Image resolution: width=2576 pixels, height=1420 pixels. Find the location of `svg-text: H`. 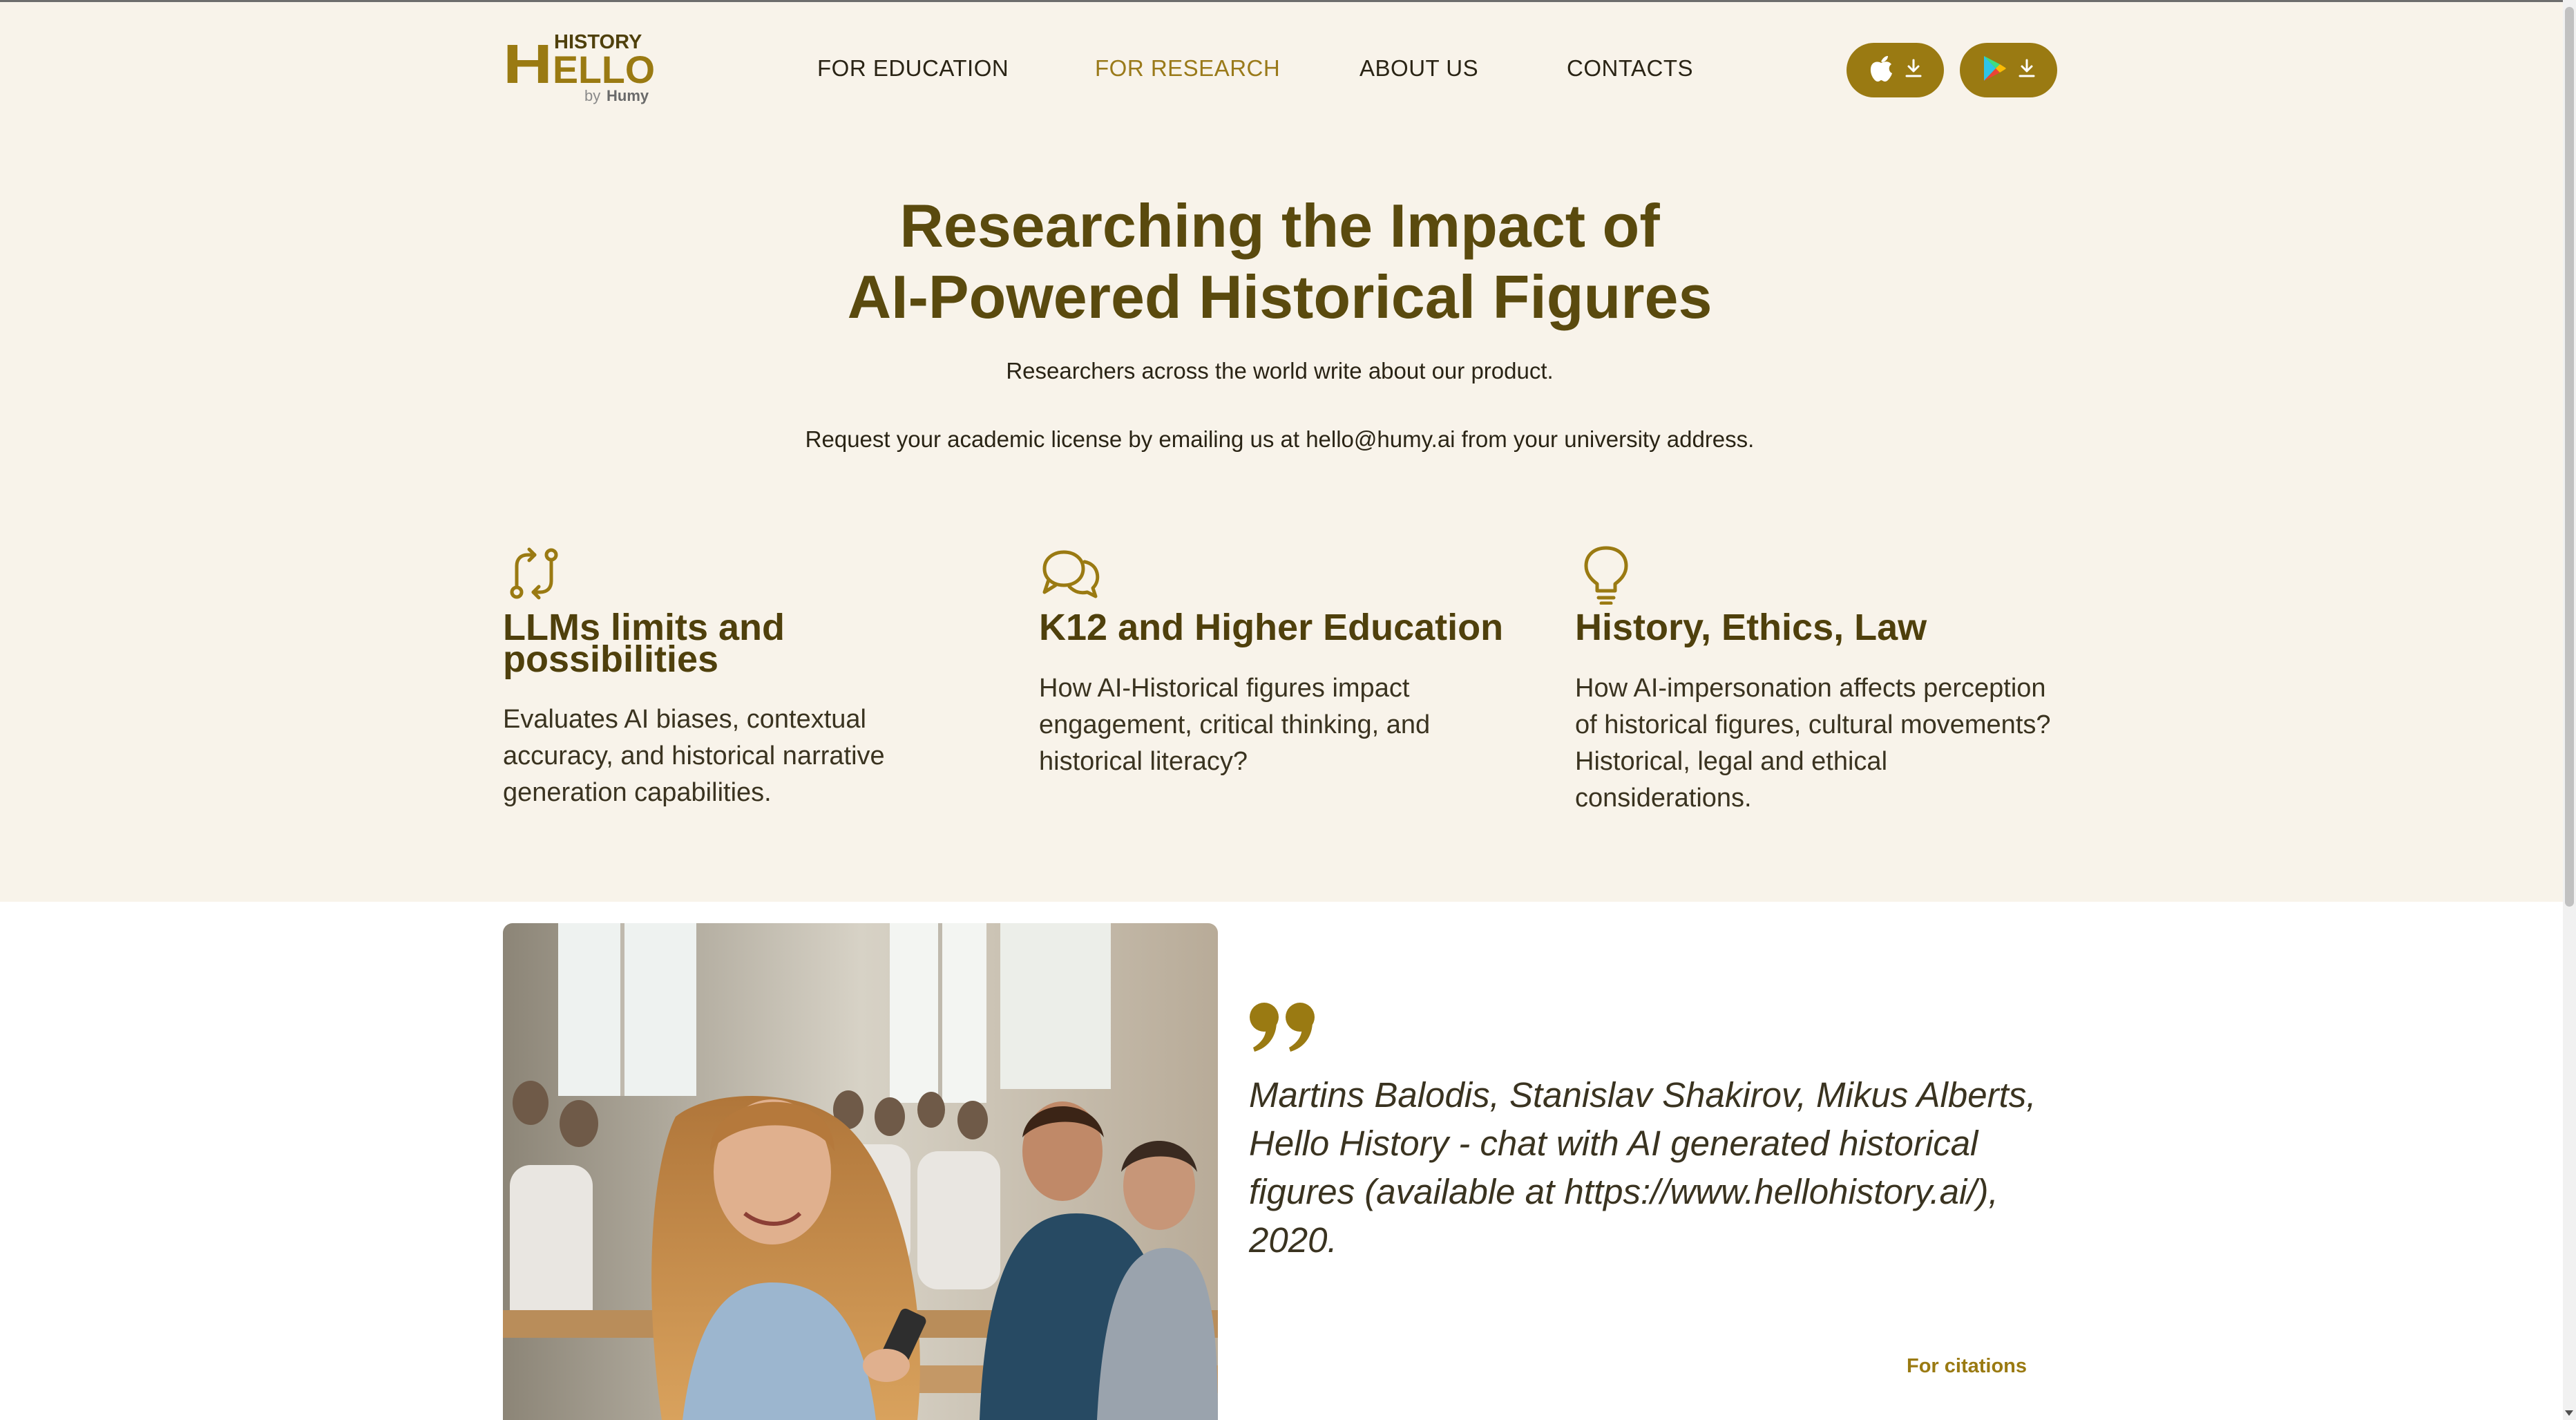

svg-text: H is located at coordinates (528, 64).